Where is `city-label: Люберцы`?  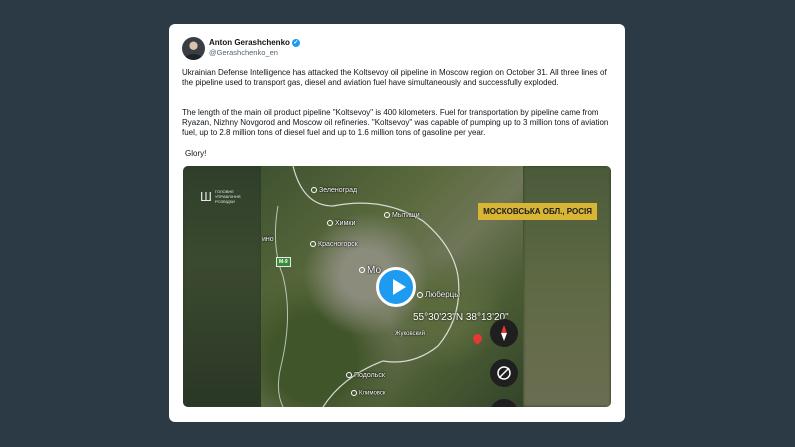
city-label: Люберцы is located at coordinates (438, 294).